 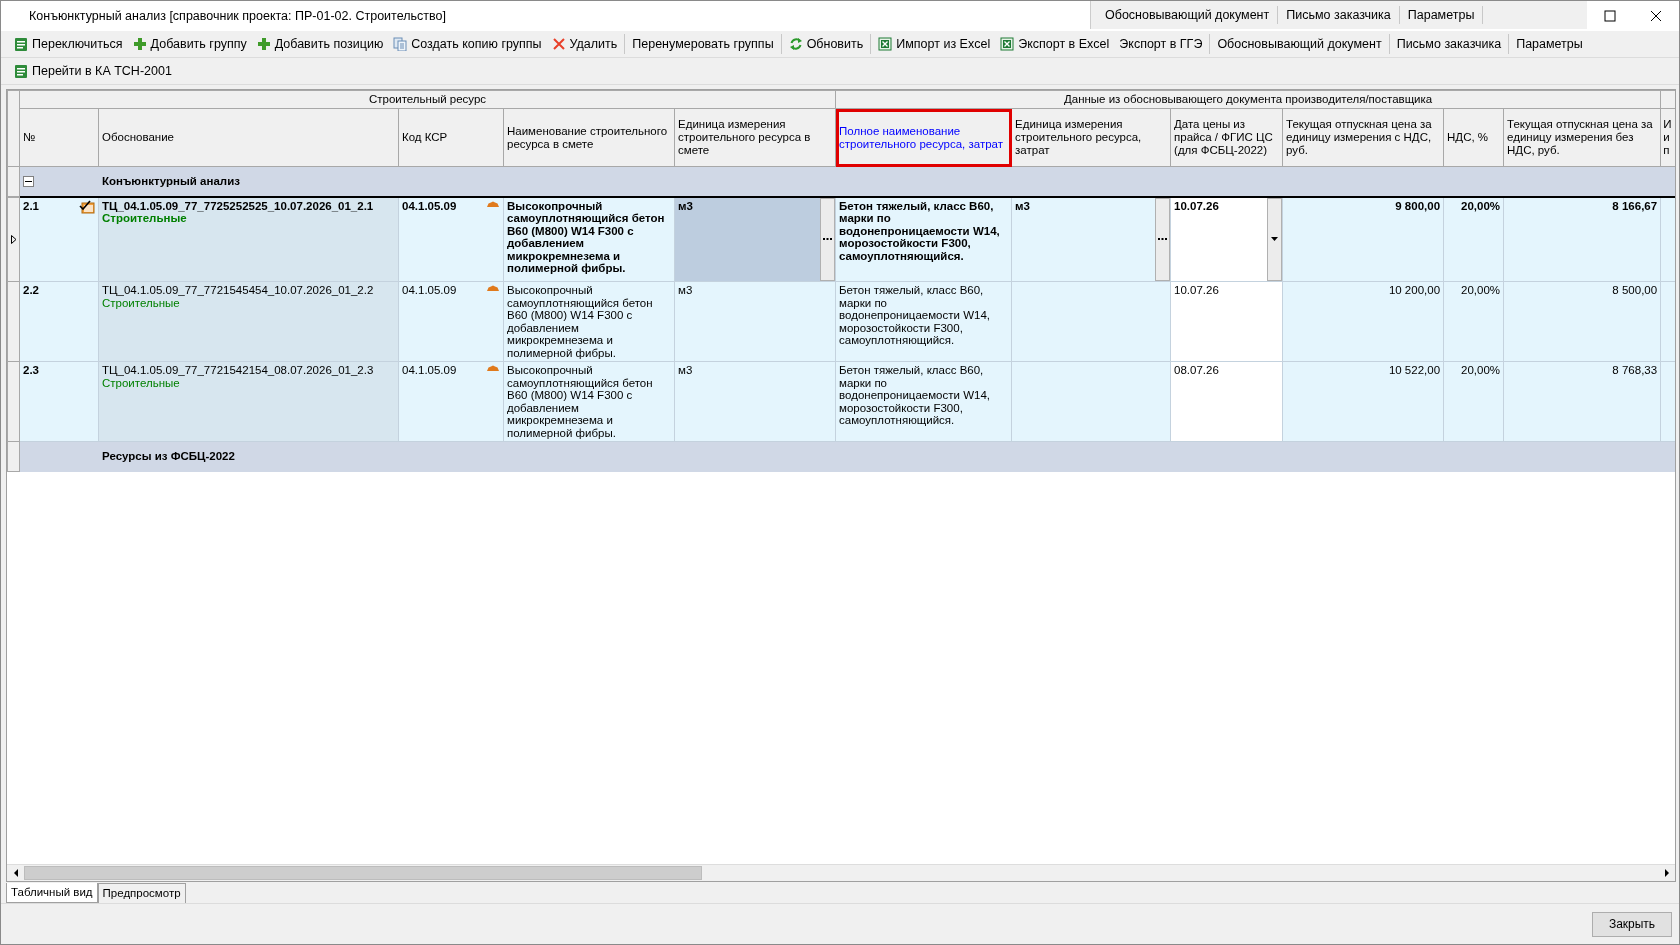 I want to click on column-header: Единица измерения строительного ресурса, затрат, so click(x=1091, y=137).